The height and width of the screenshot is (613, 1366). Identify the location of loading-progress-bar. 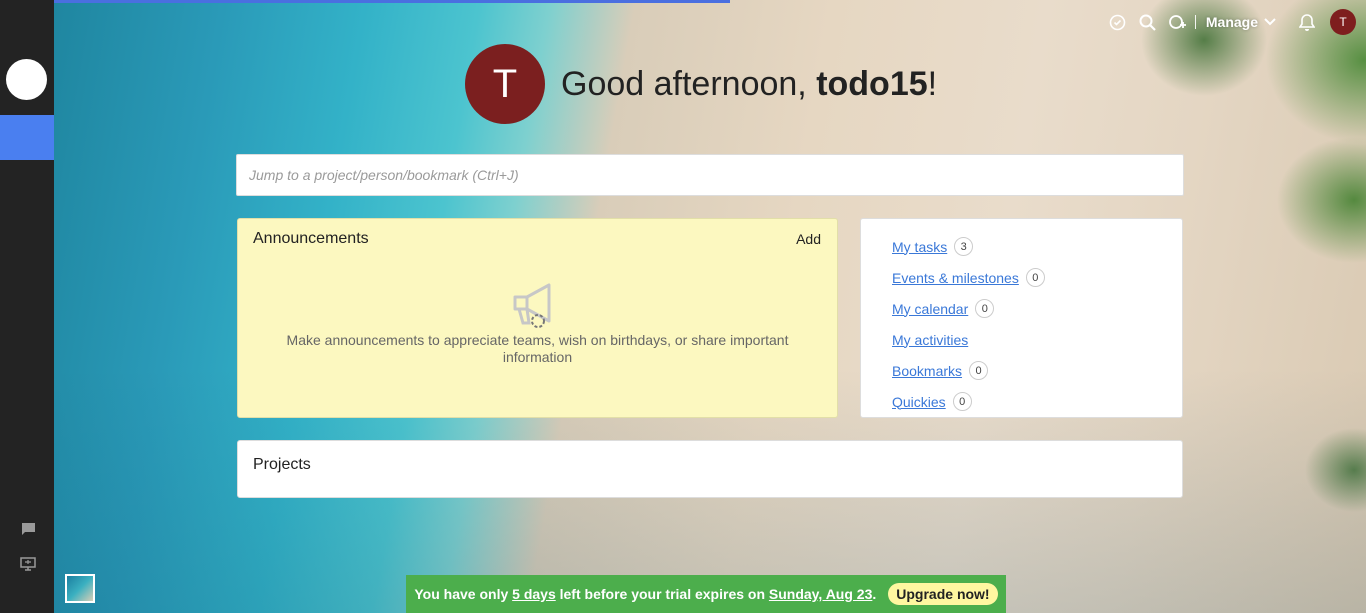
(365, 1).